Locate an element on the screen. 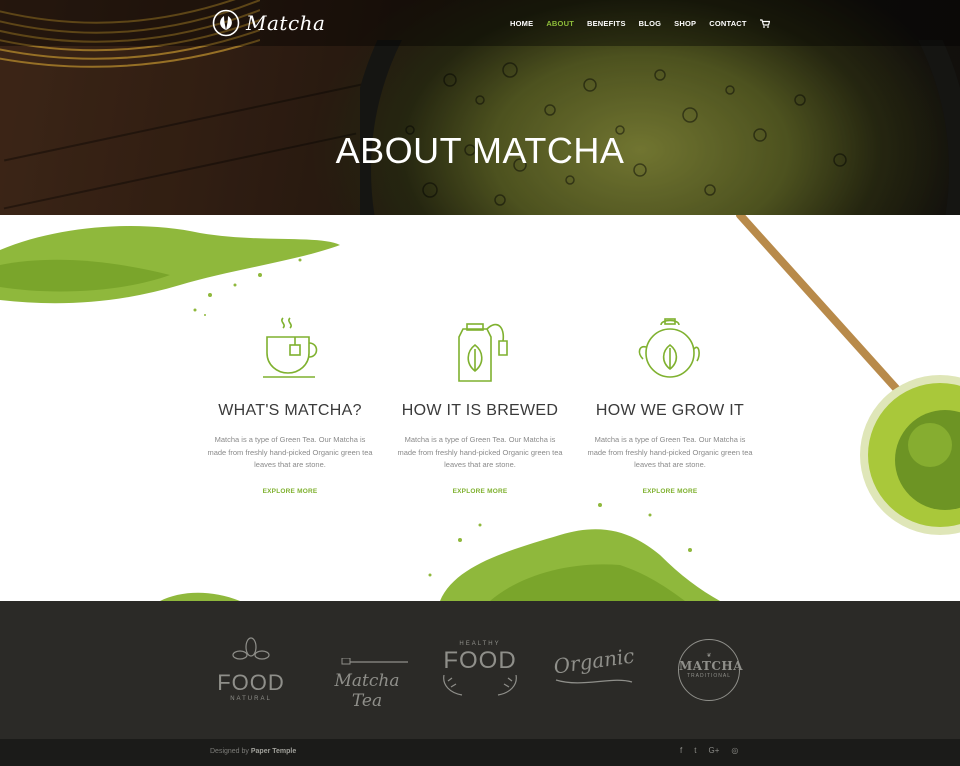  nav-blog: BLOG is located at coordinates (650, 23).